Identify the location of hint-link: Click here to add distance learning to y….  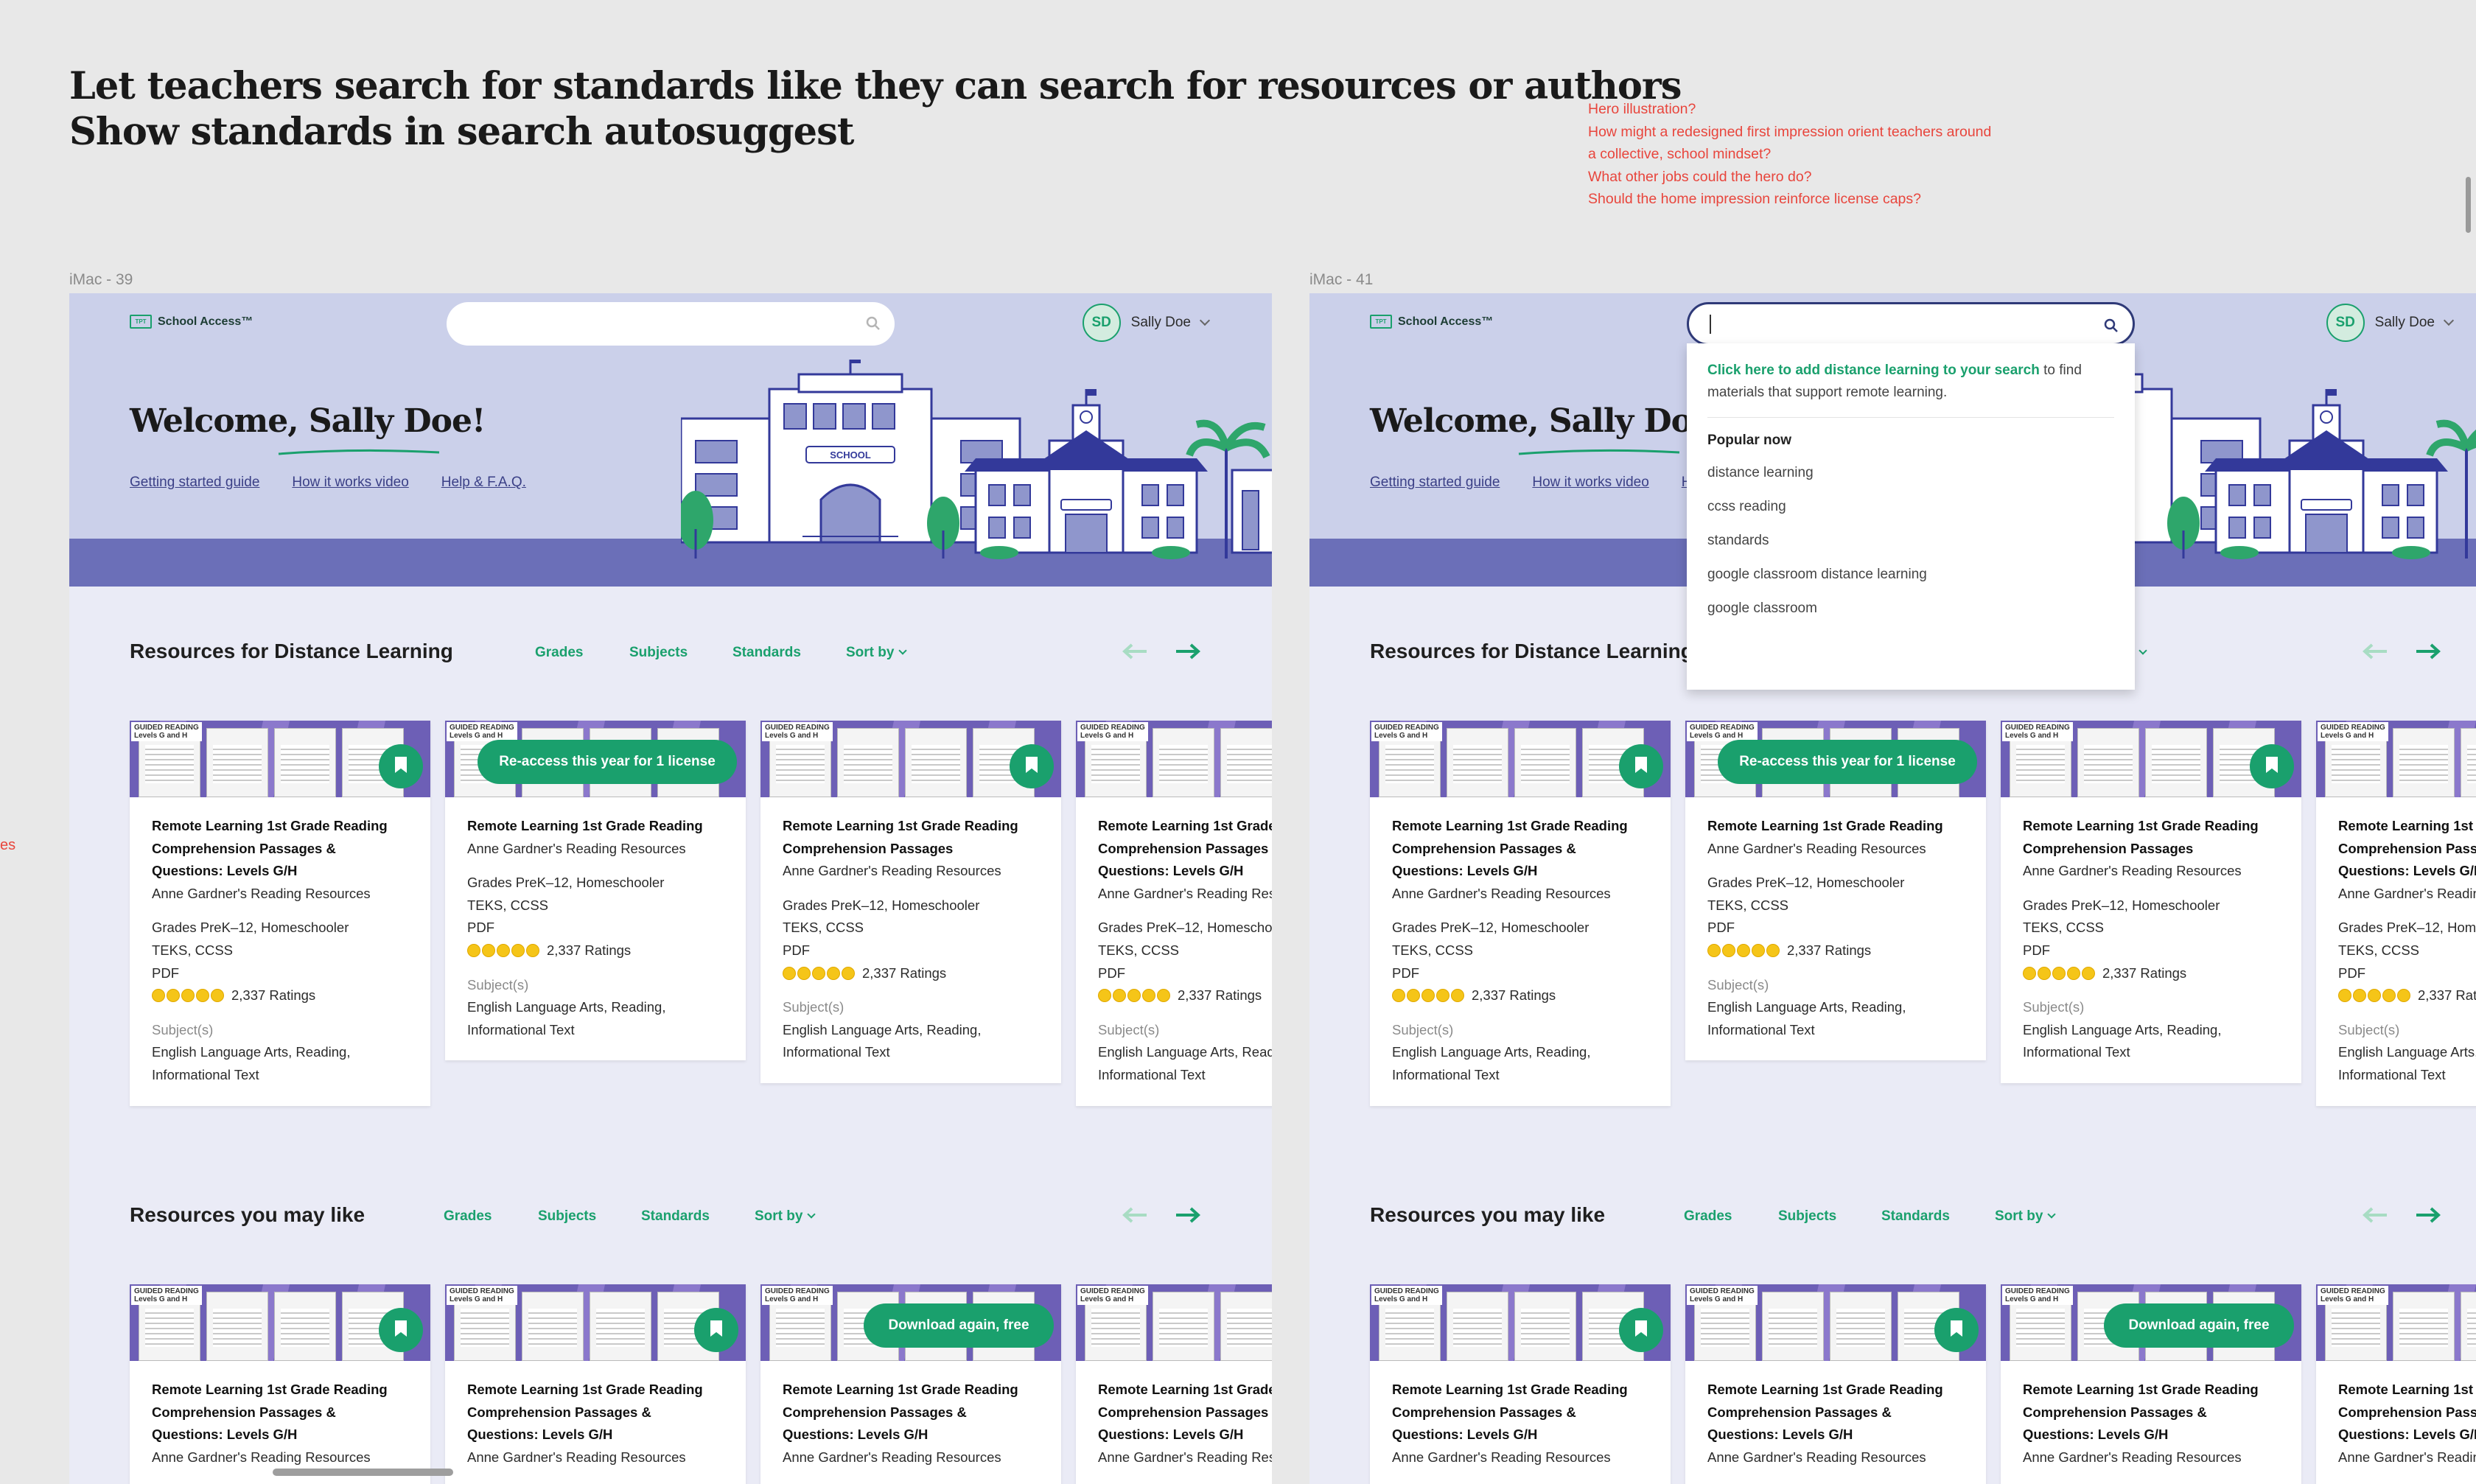
(1873, 370).